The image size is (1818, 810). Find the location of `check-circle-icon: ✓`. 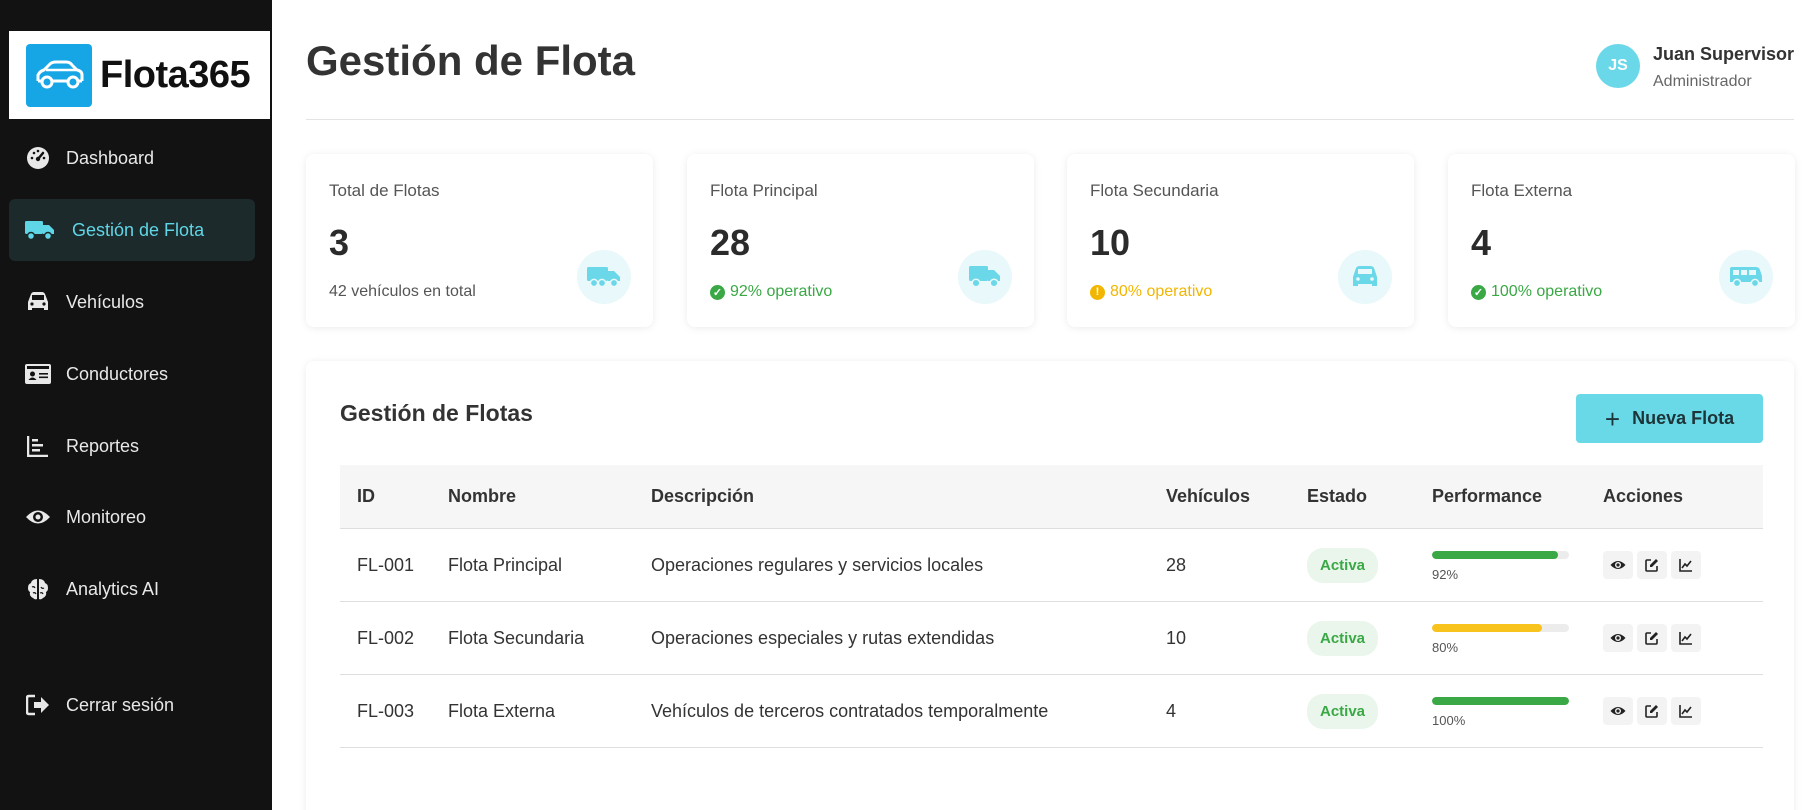

check-circle-icon: ✓ is located at coordinates (1478, 292).